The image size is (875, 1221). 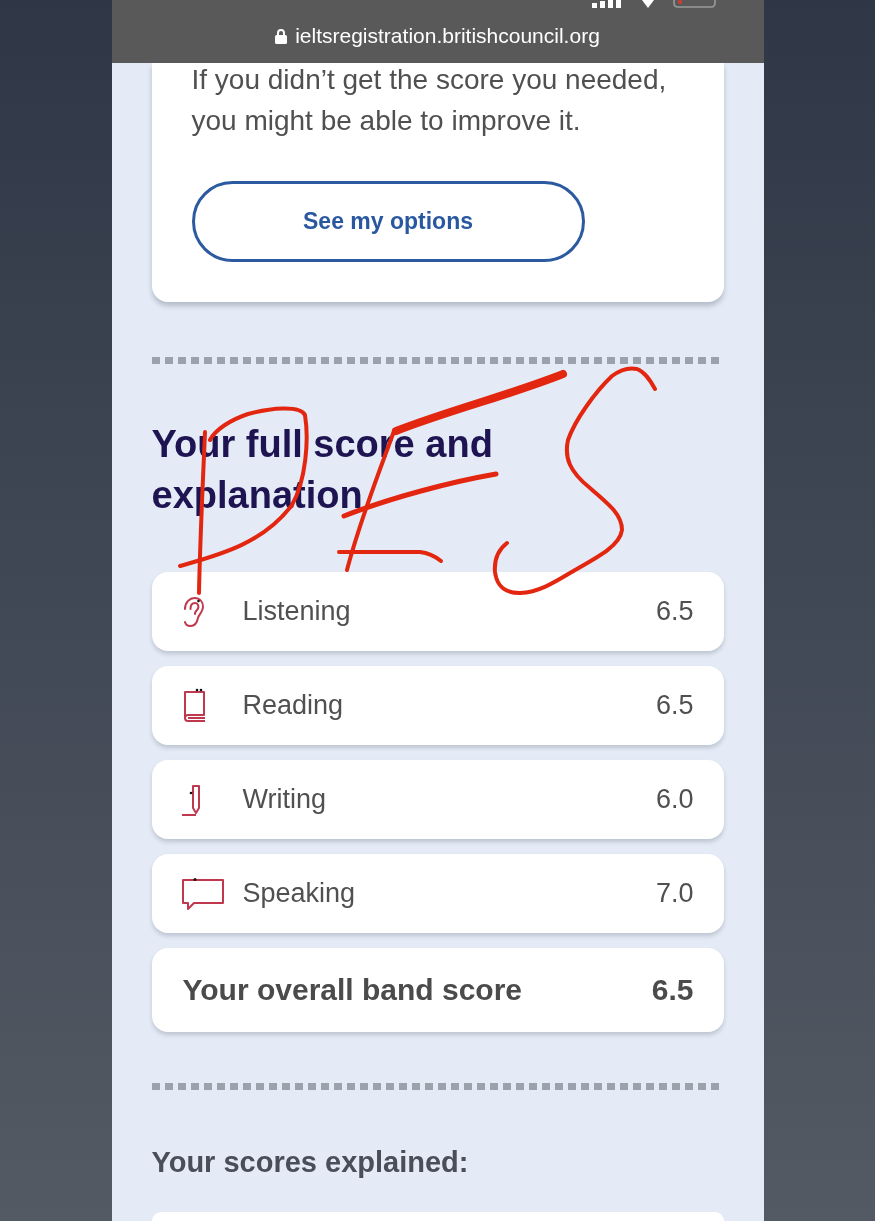 What do you see at coordinates (606, 4) in the screenshot?
I see `signal-bars-icon` at bounding box center [606, 4].